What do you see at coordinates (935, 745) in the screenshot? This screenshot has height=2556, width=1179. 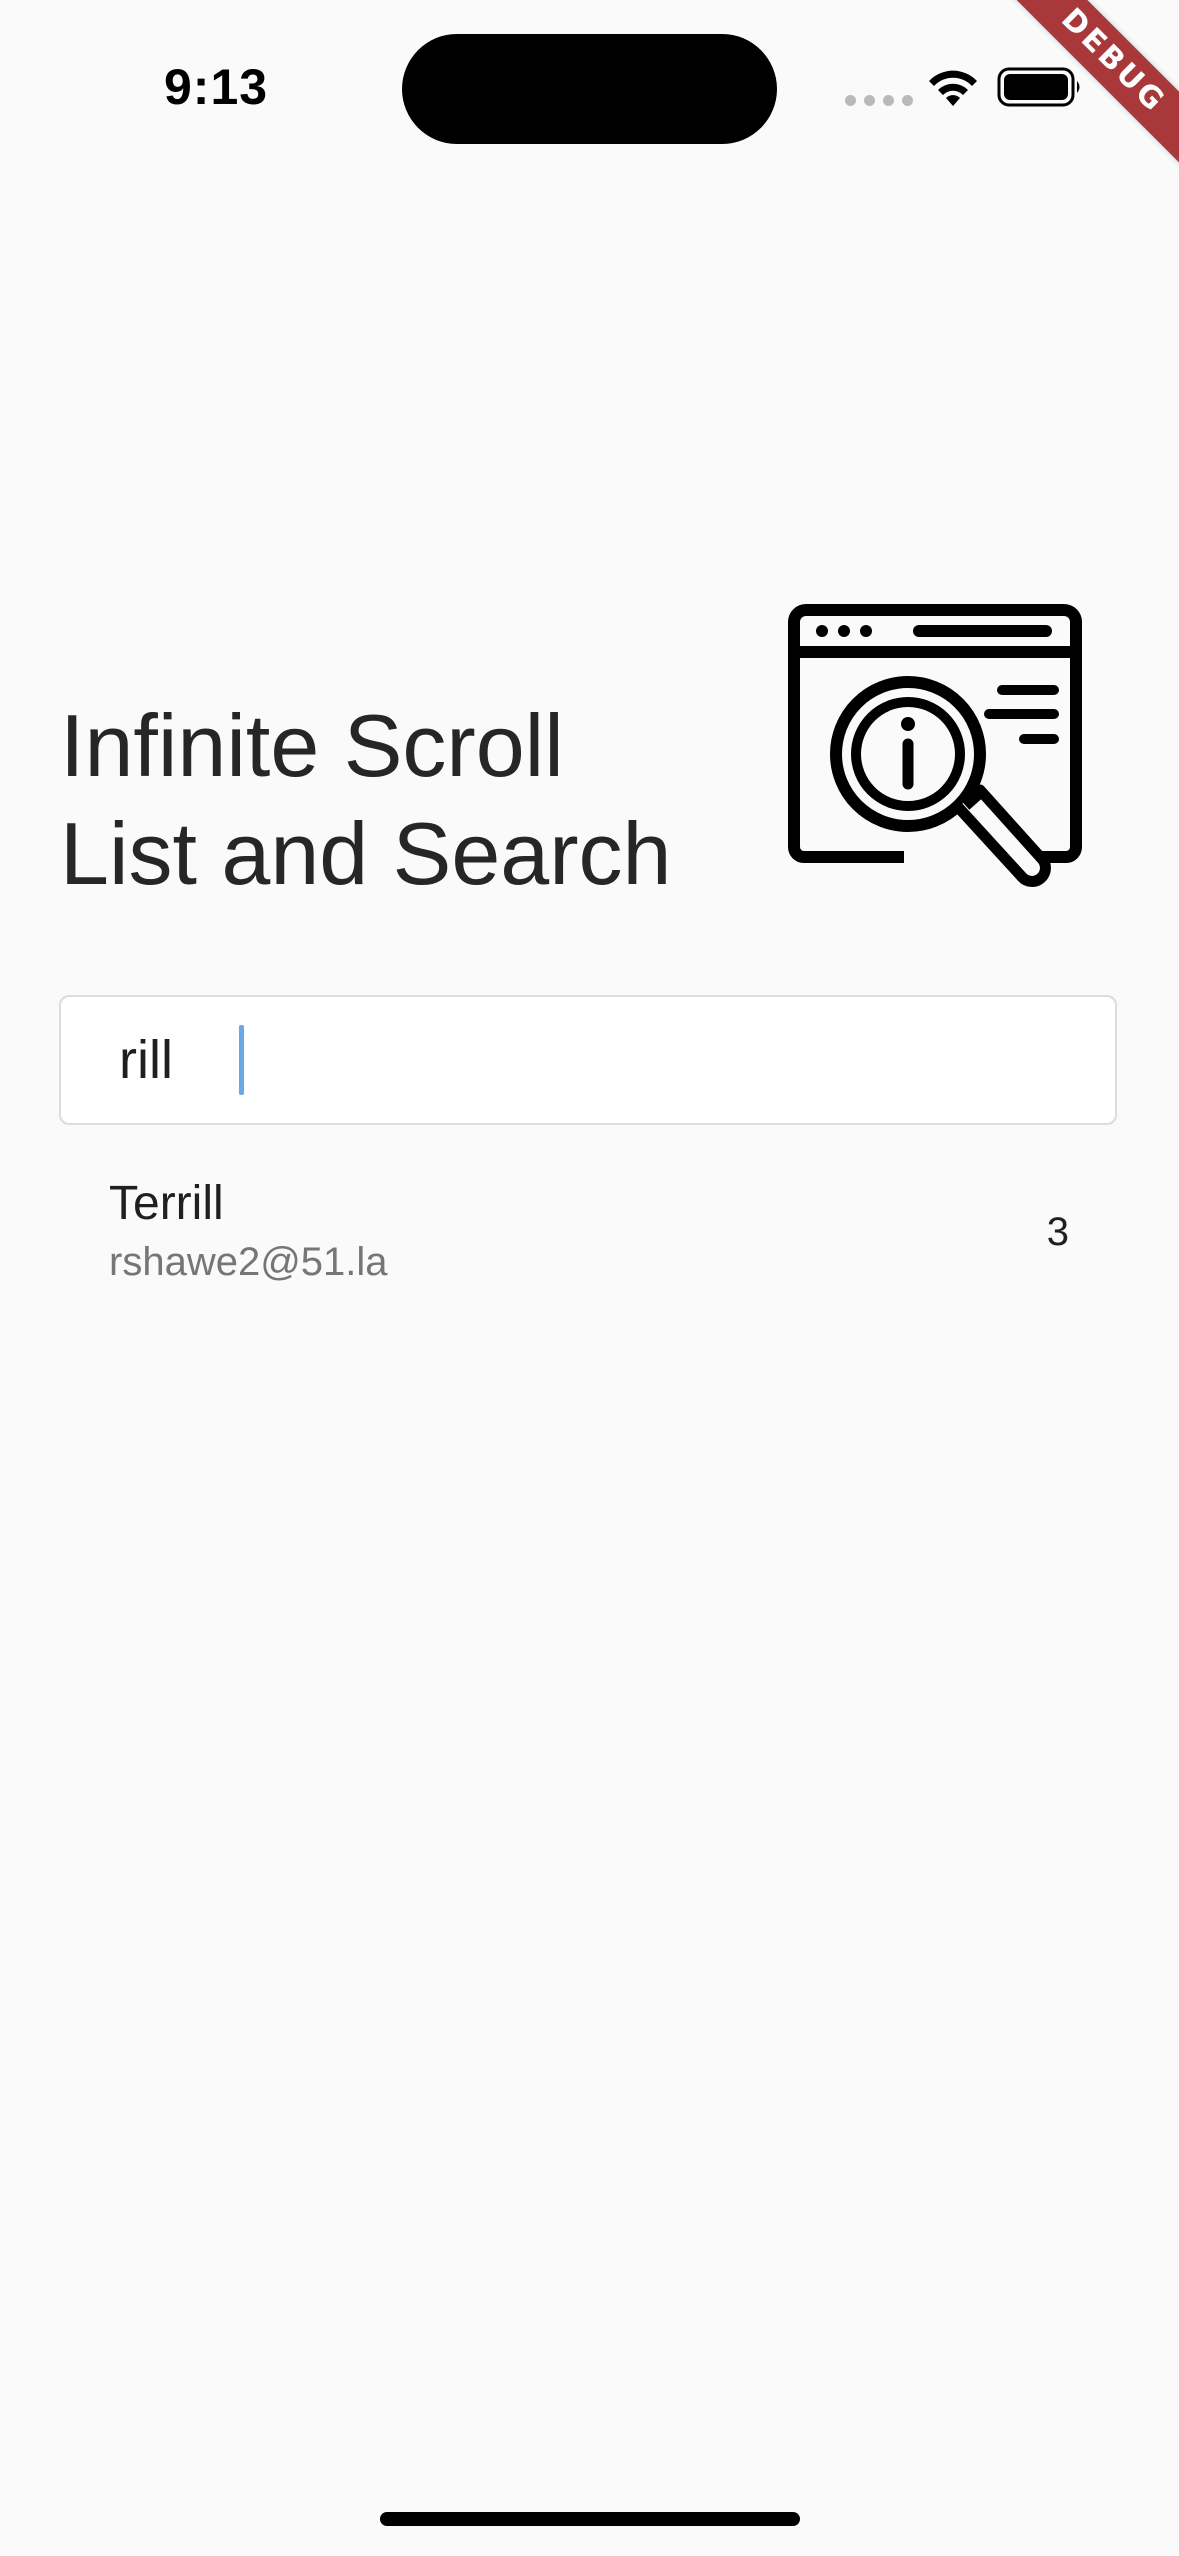 I see `browser-magnifier-info-icon` at bounding box center [935, 745].